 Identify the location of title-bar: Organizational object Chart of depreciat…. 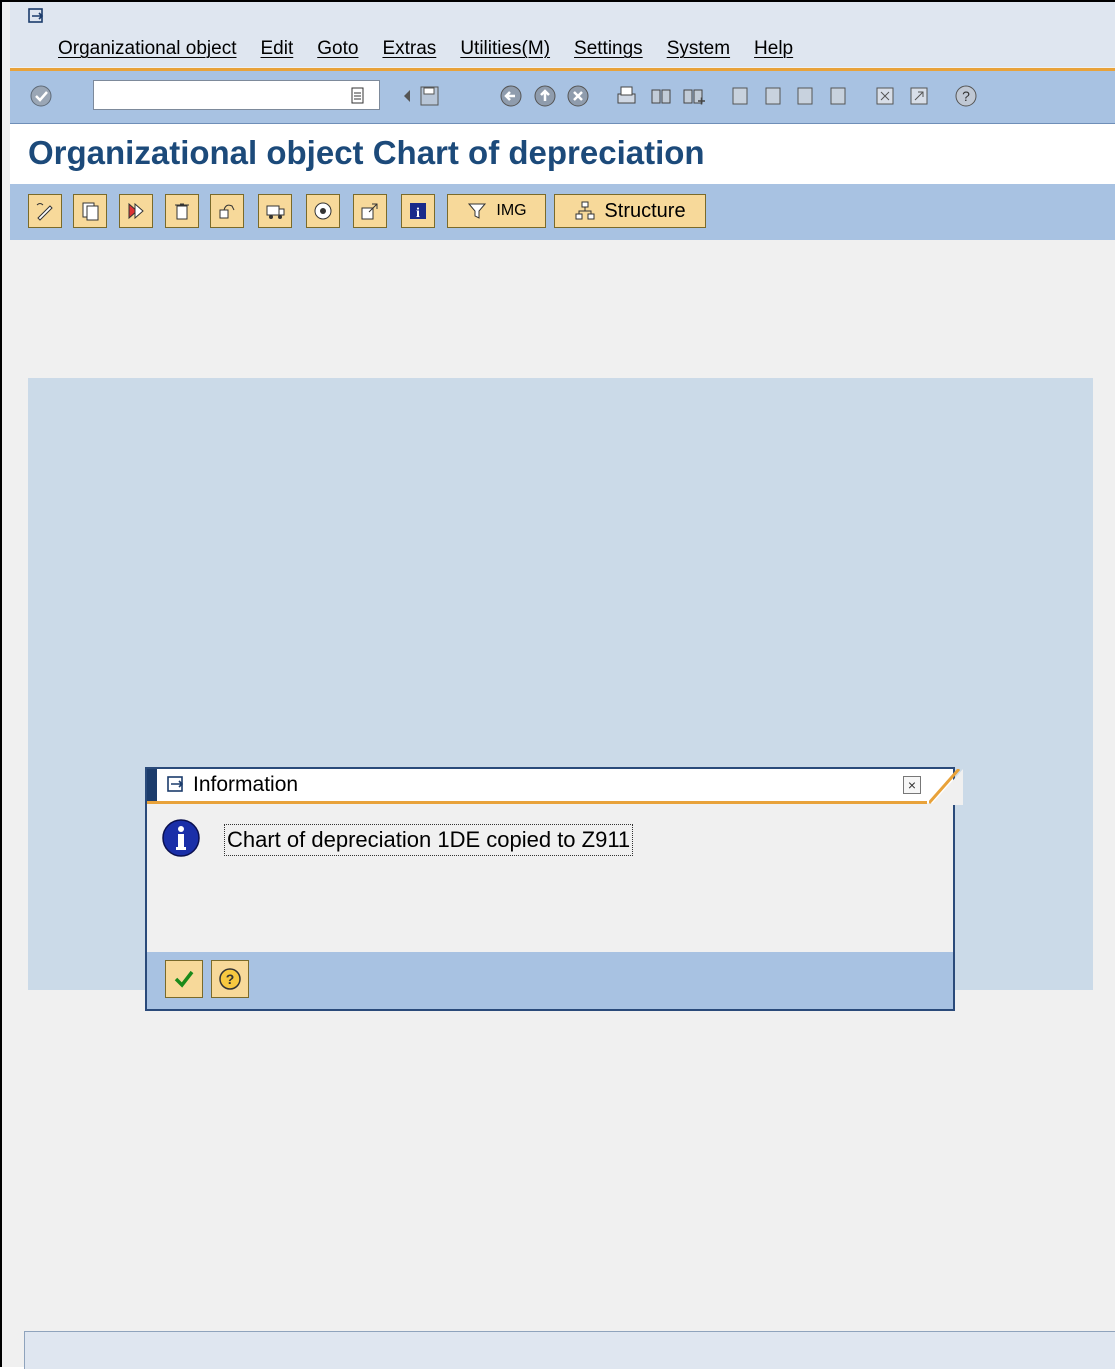
(562, 154).